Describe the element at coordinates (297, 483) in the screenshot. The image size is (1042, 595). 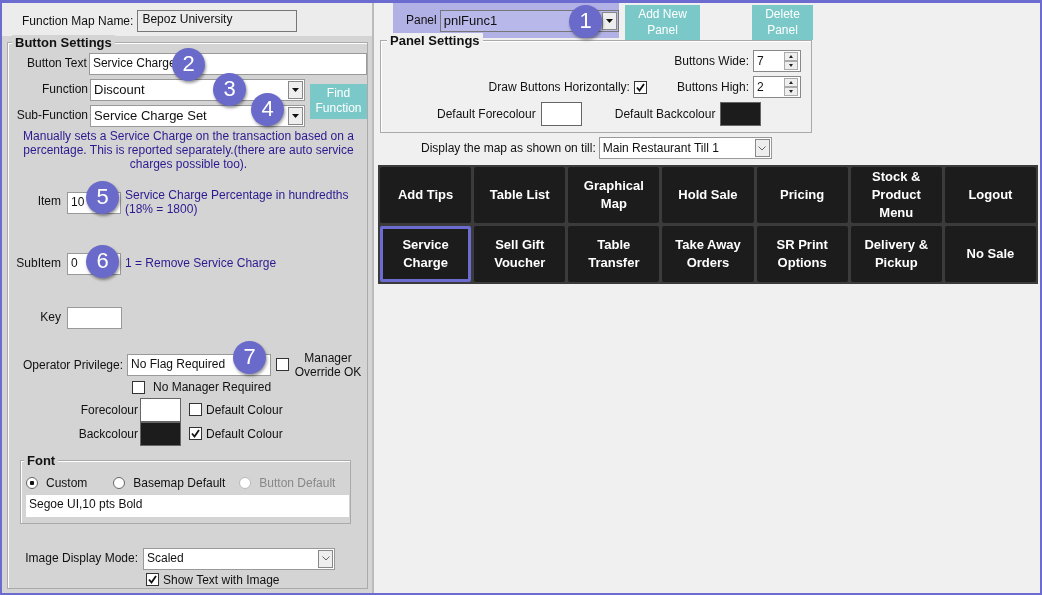
I see `radio-label: Button Default` at that location.